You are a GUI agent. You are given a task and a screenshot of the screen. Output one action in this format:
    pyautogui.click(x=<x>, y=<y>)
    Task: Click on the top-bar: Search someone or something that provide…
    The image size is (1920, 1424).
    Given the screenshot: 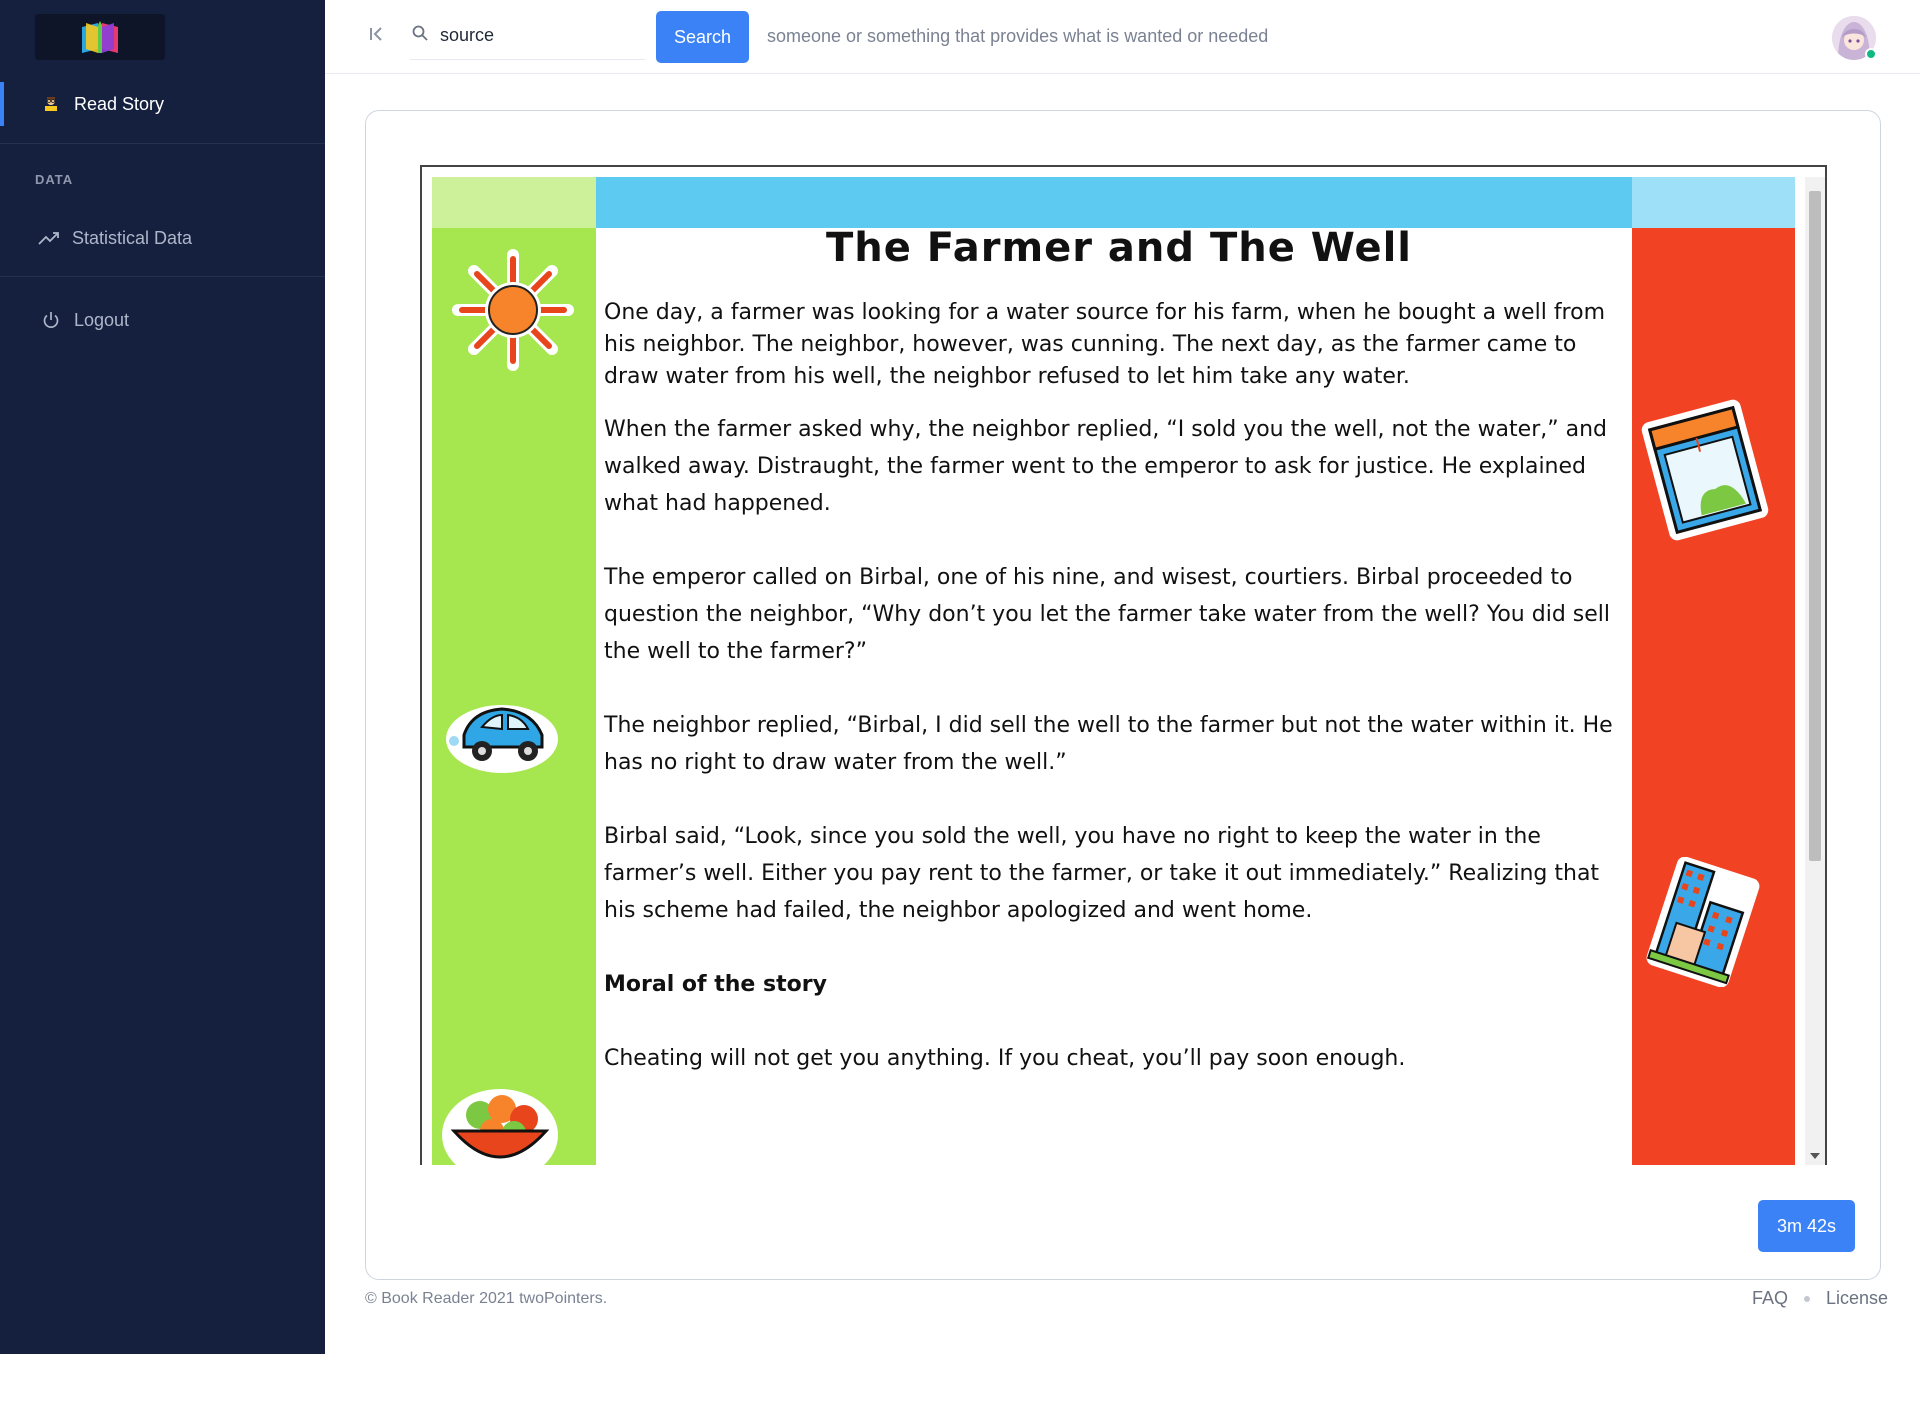 What is the action you would take?
    pyautogui.click(x=1122, y=37)
    